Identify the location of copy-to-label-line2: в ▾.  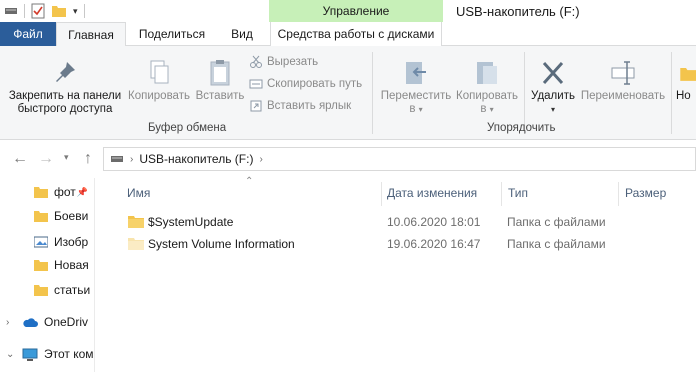
(487, 109).